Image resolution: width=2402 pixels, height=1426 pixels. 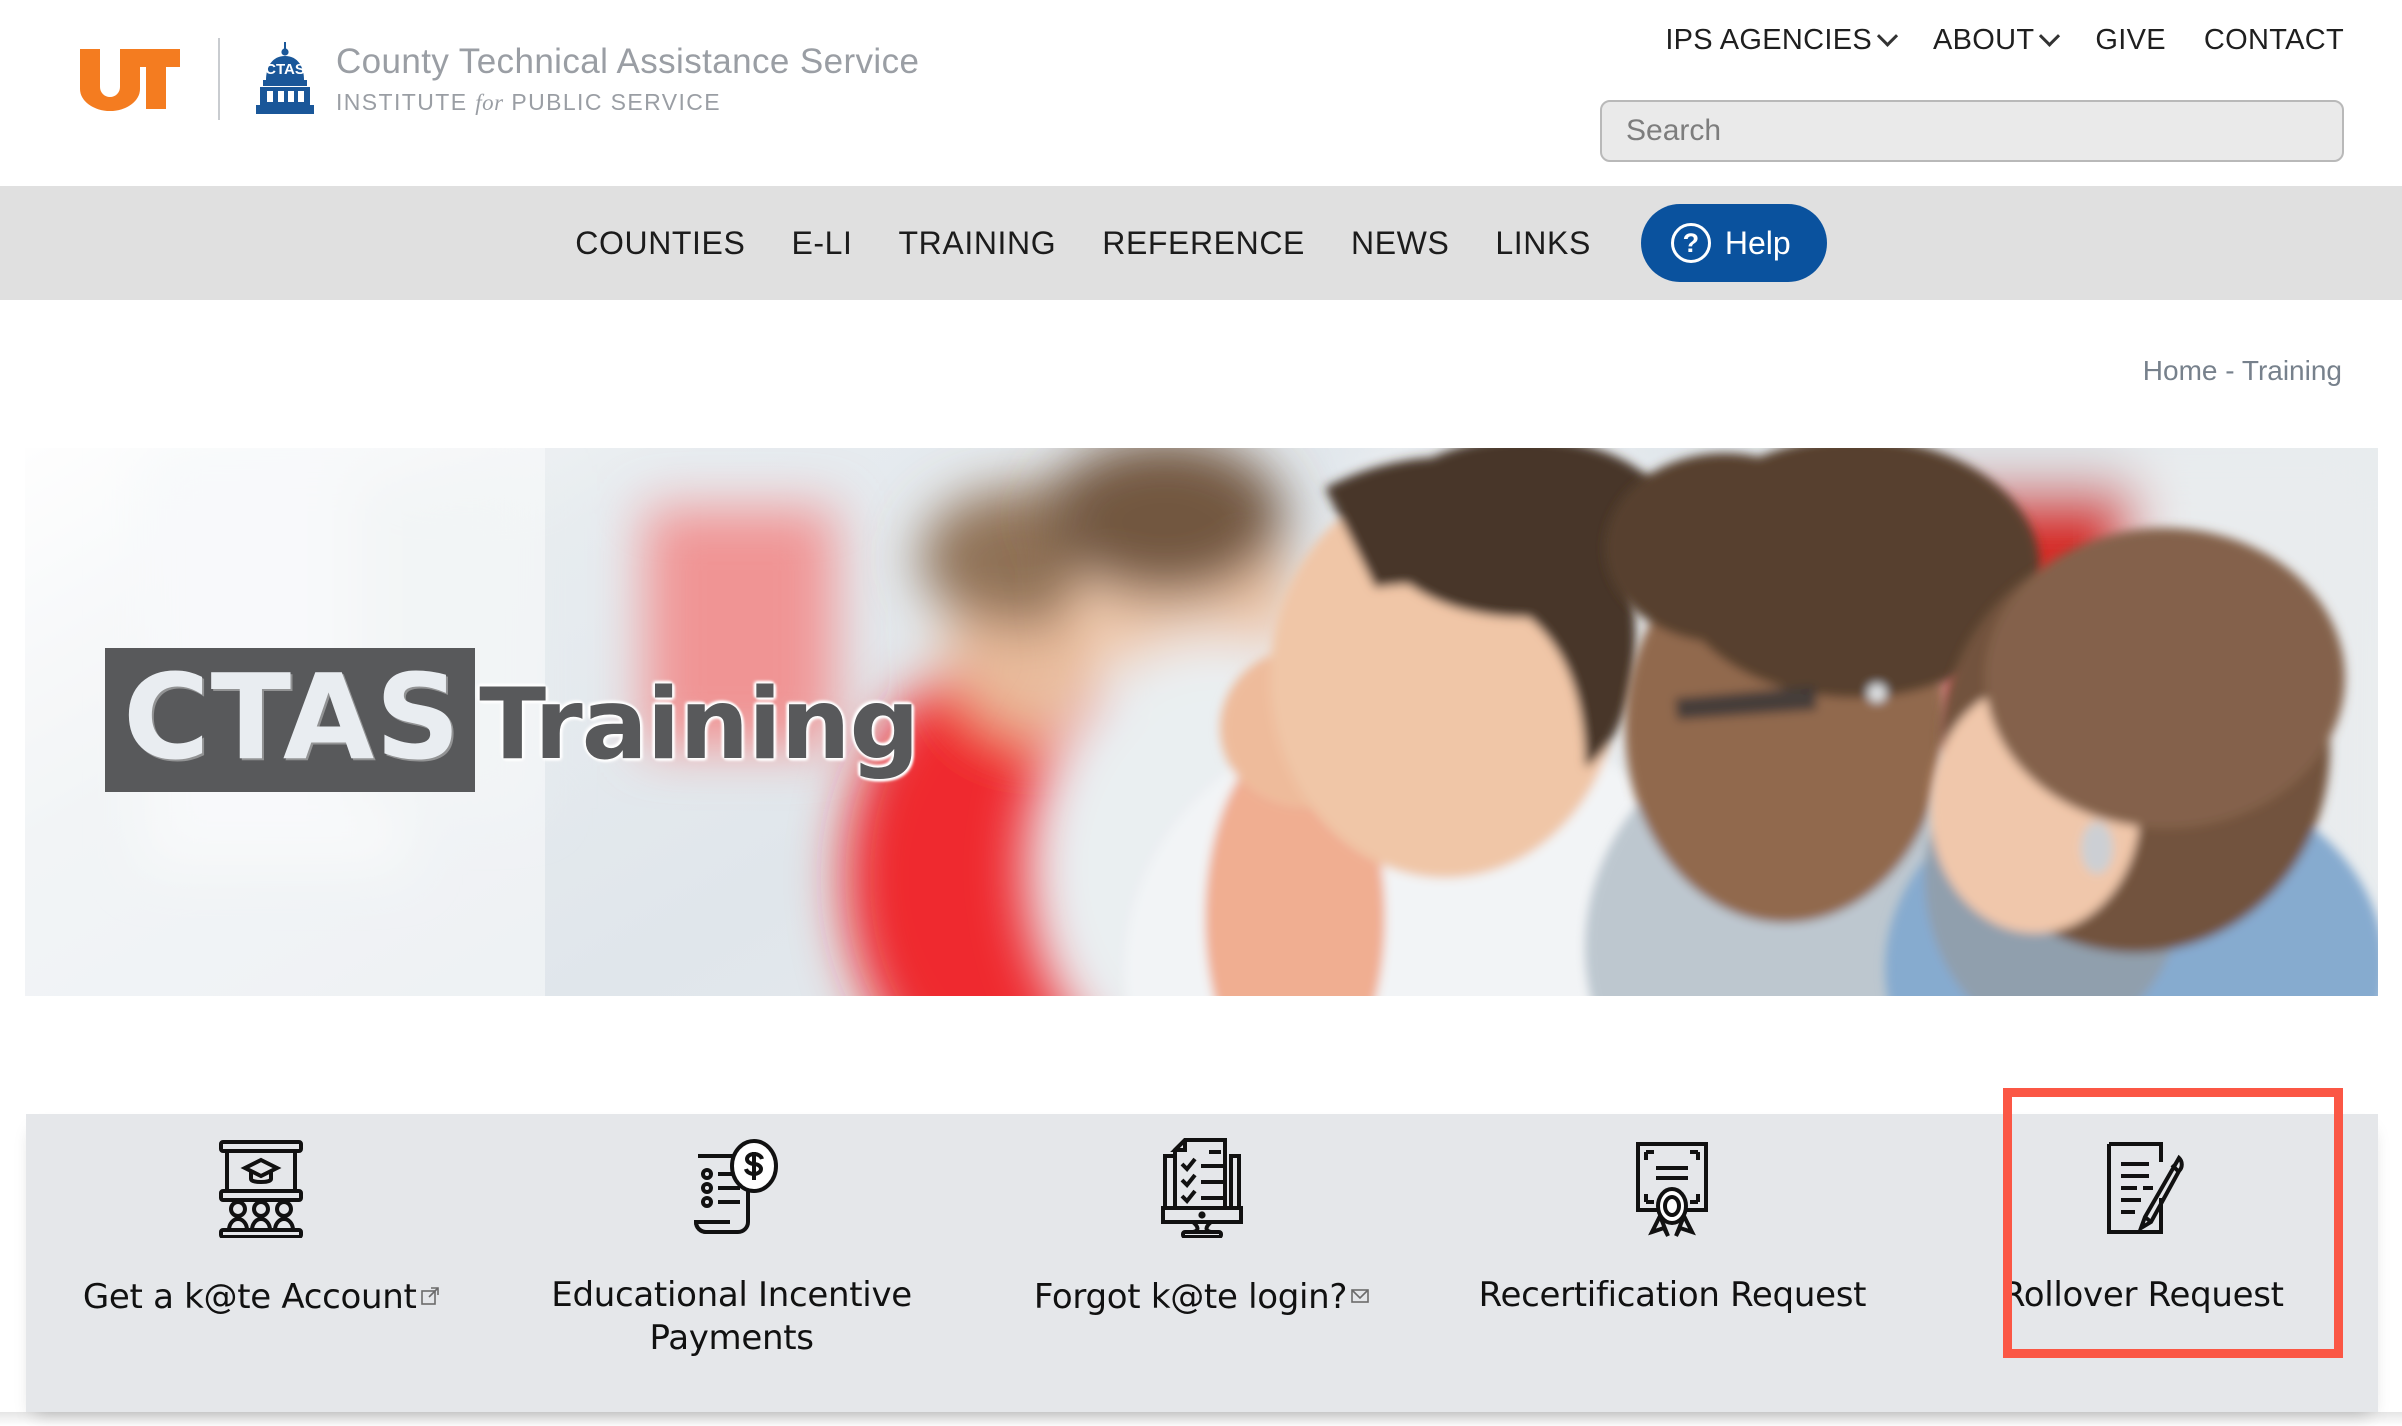 I want to click on breadcrumb: Home - Training, so click(x=2242, y=371).